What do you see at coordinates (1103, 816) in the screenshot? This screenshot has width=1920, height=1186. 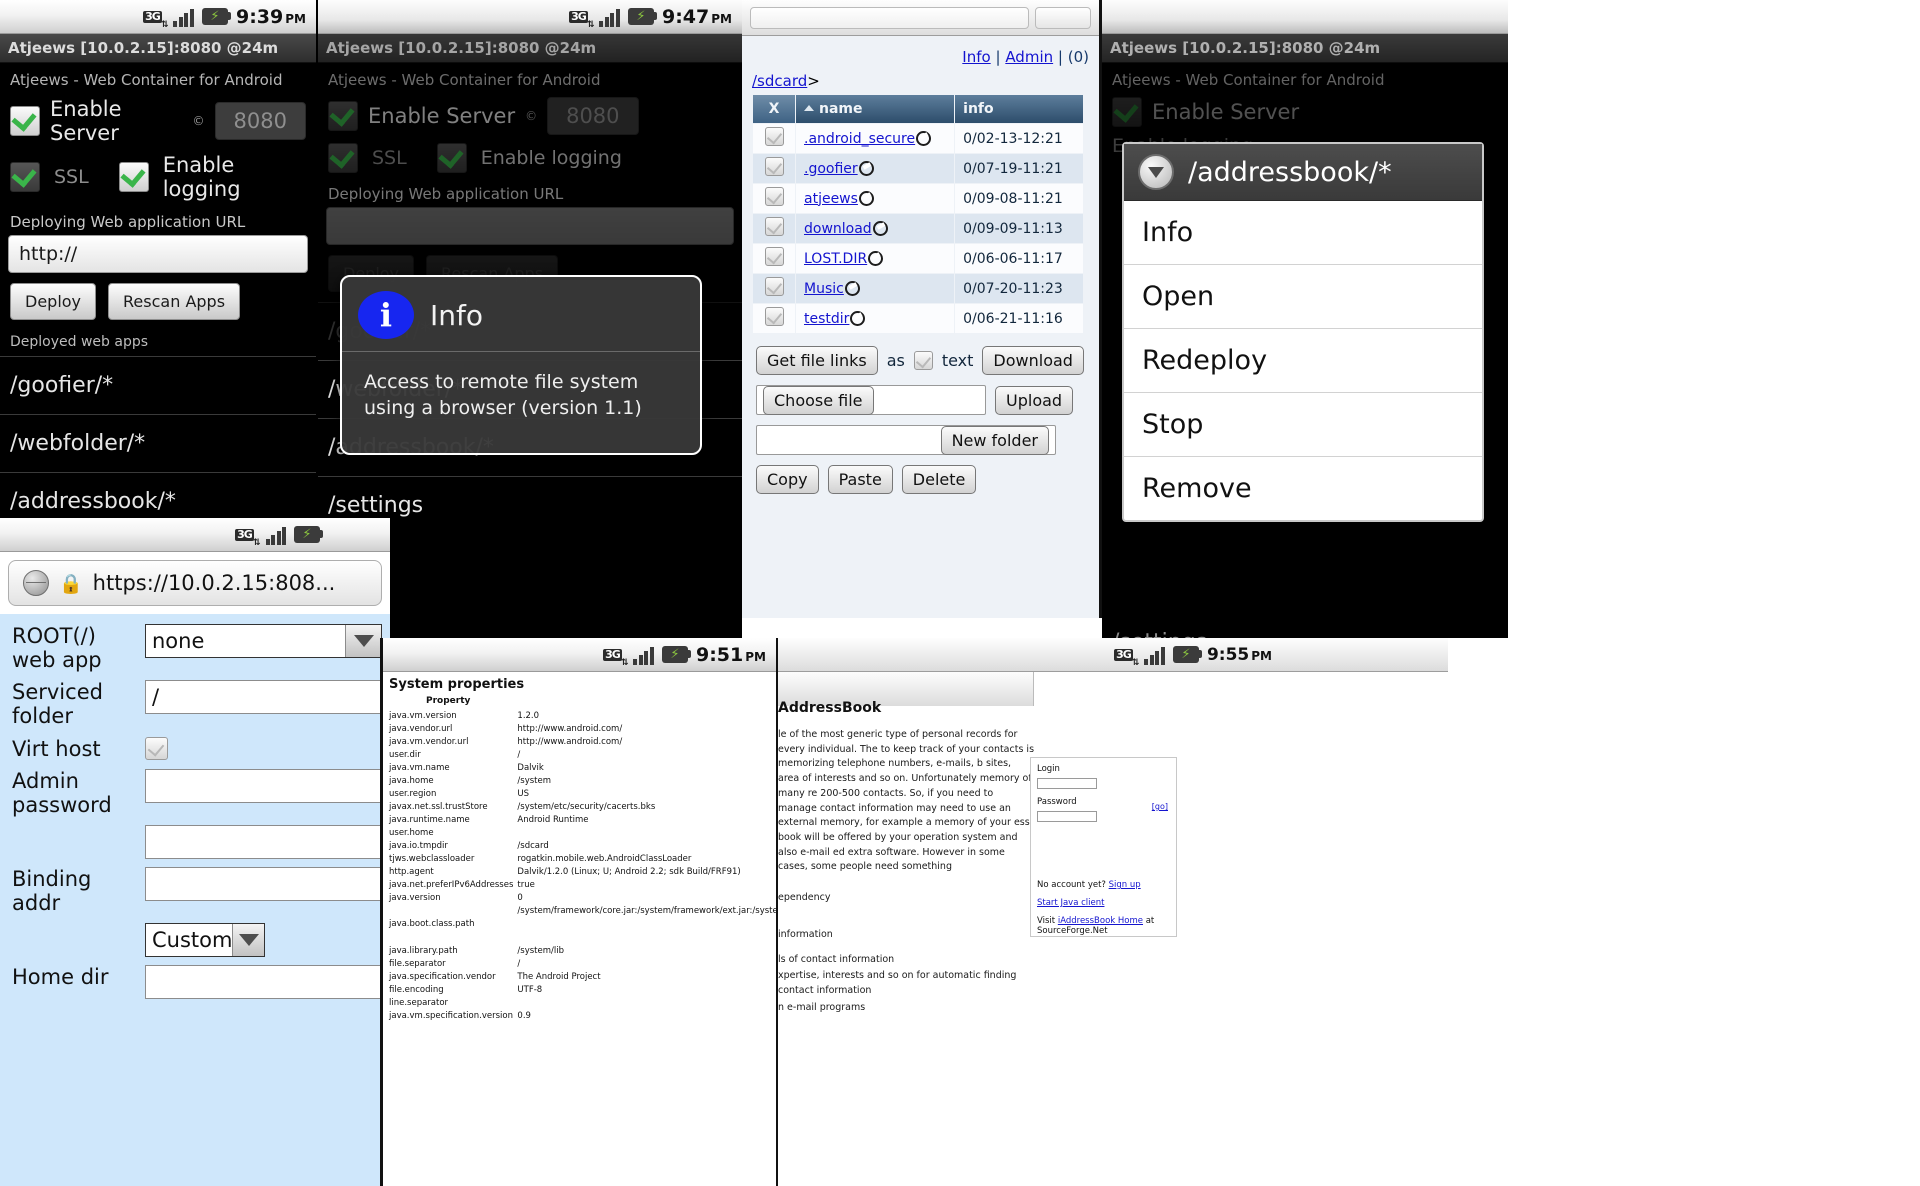 I see `login-password-field` at bounding box center [1103, 816].